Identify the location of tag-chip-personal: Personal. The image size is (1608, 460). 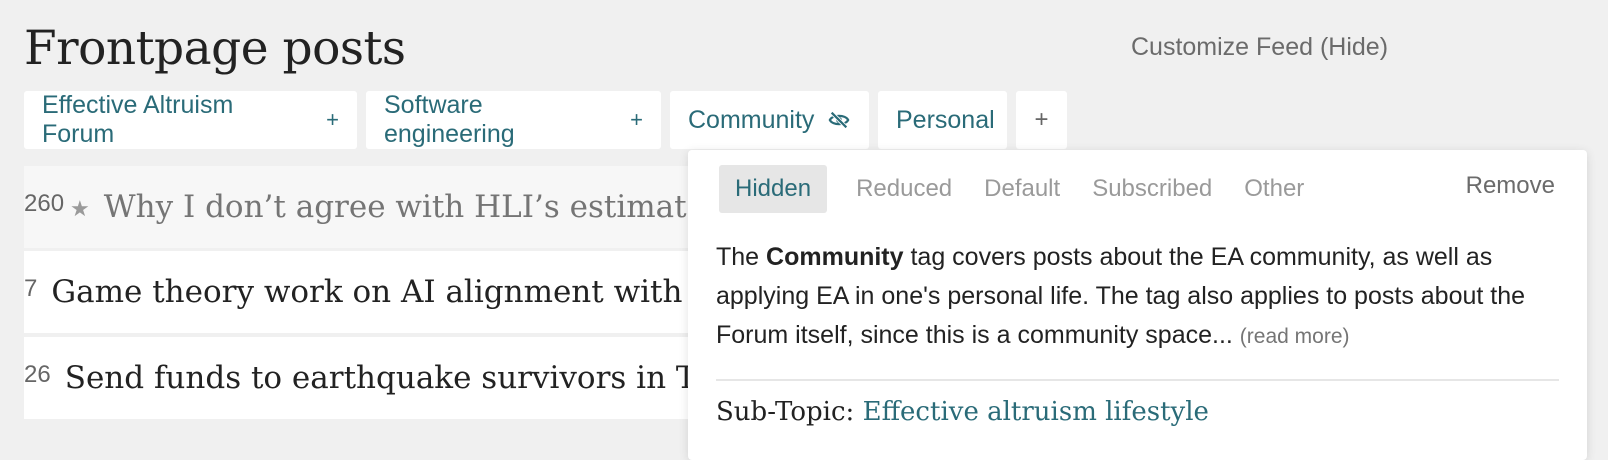
(942, 120).